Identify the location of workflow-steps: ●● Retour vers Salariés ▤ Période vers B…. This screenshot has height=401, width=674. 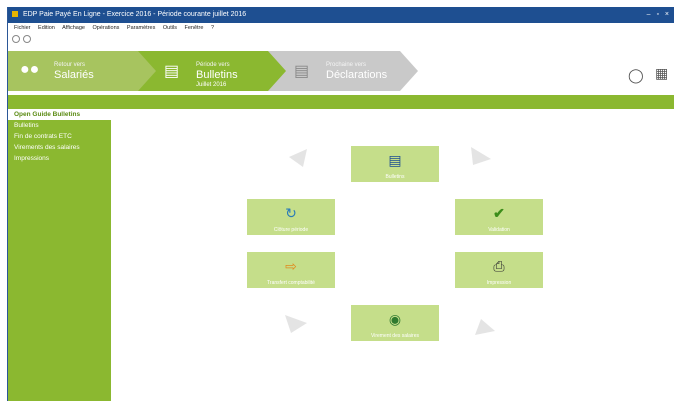
(341, 72).